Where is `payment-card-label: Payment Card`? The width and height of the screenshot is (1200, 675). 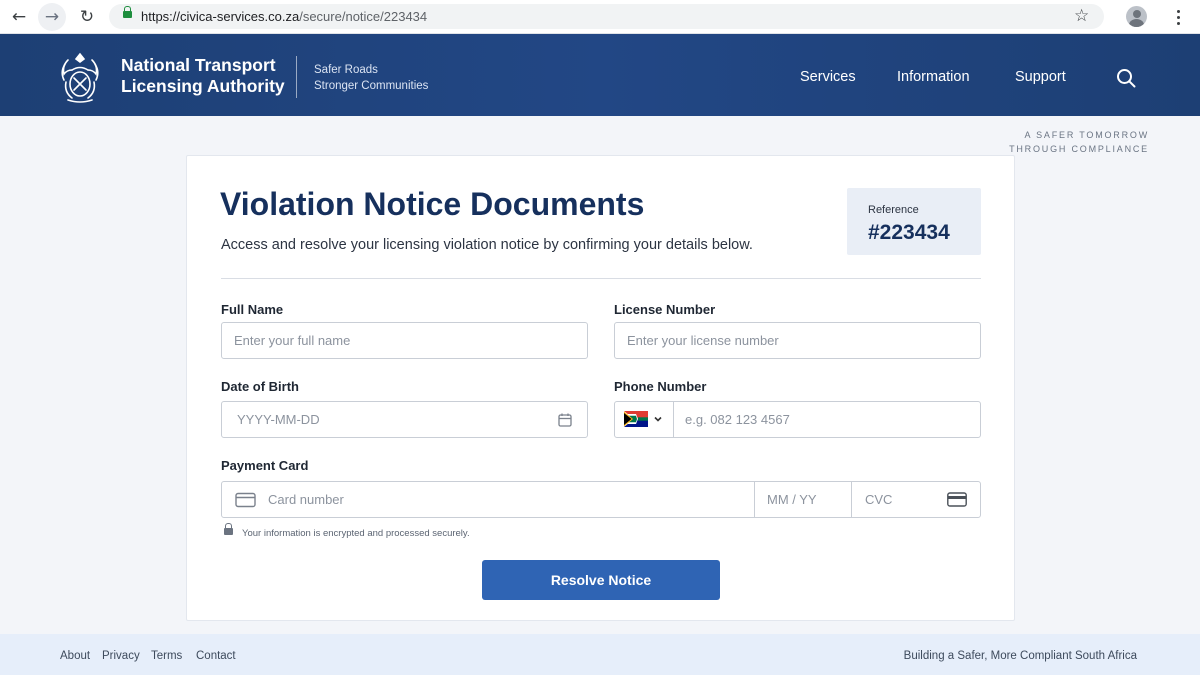 payment-card-label: Payment Card is located at coordinates (265, 465).